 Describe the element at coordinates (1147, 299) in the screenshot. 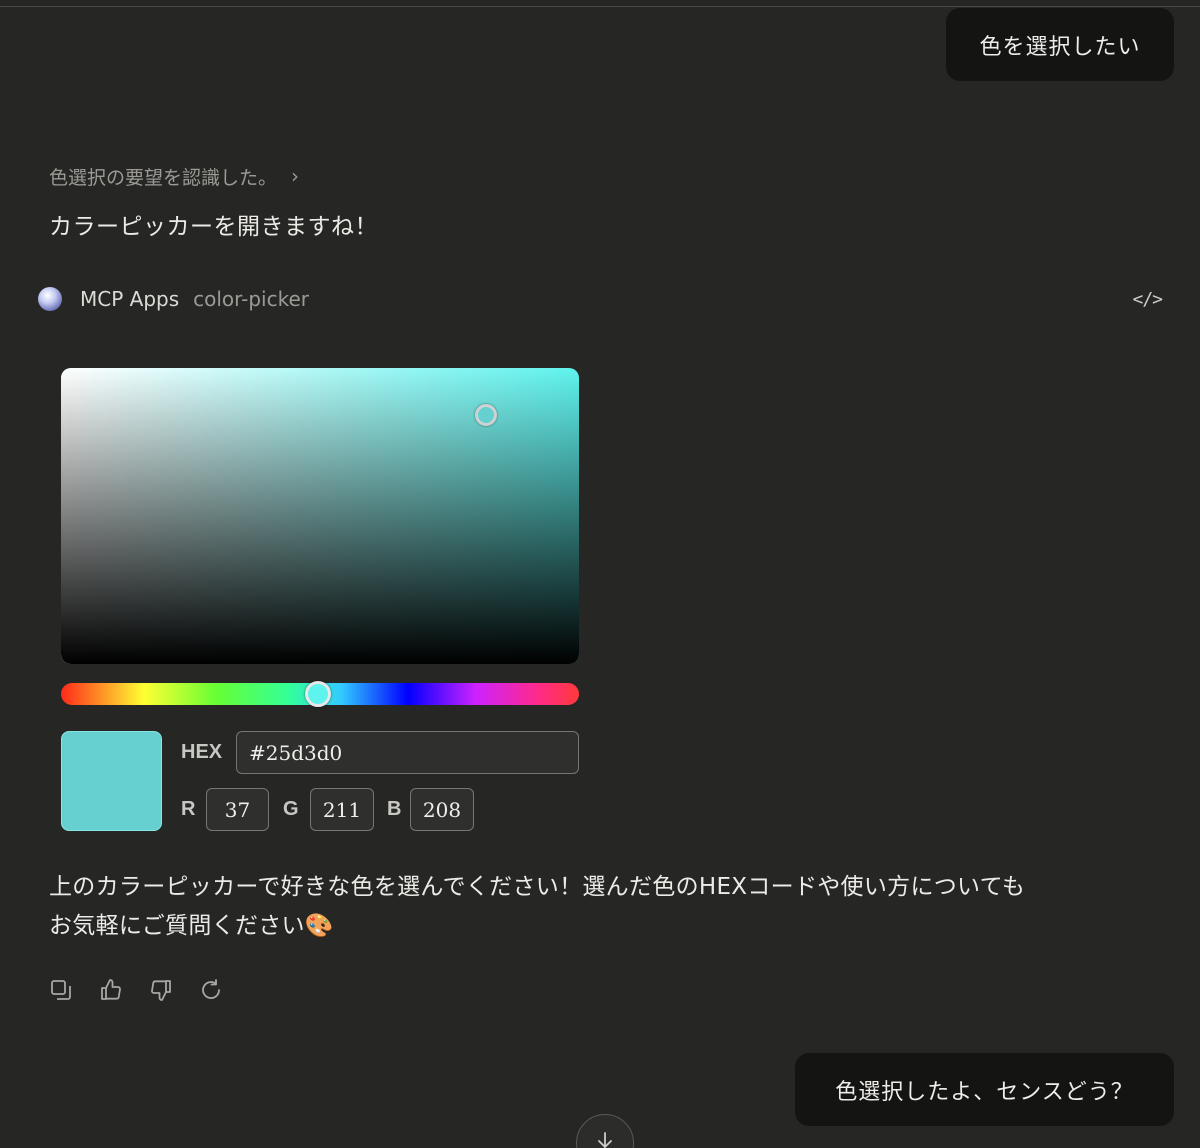

I see `code-view-icon: </>` at that location.